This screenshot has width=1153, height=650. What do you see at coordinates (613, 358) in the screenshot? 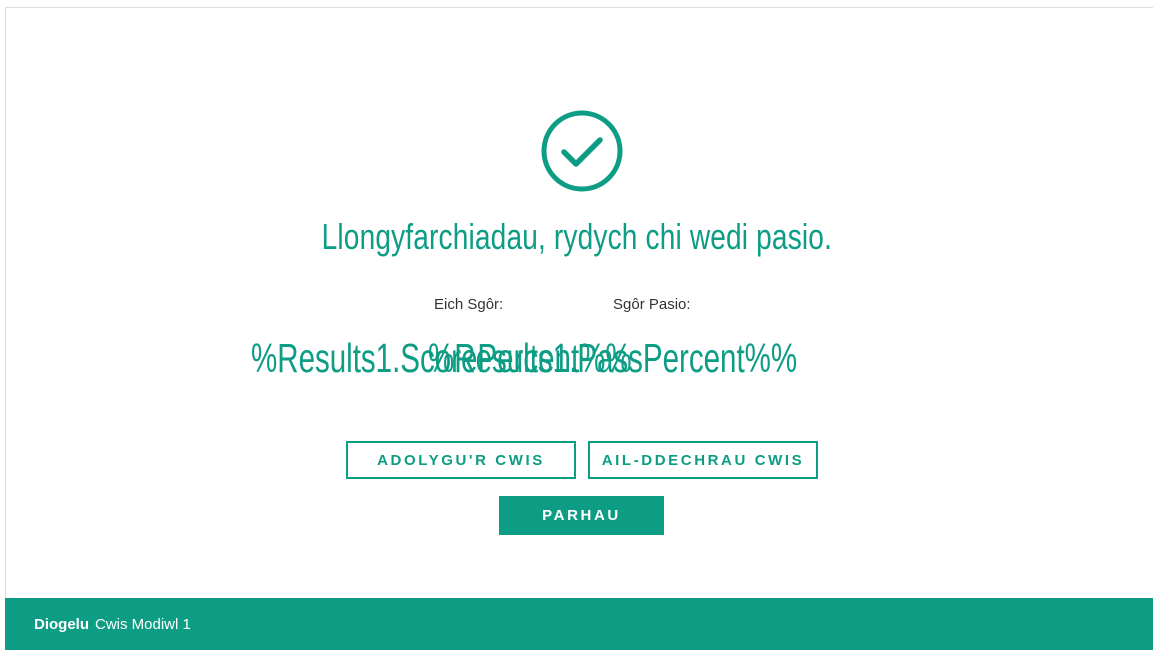
I see `pass-value: %Results1.PassPercent%%` at bounding box center [613, 358].